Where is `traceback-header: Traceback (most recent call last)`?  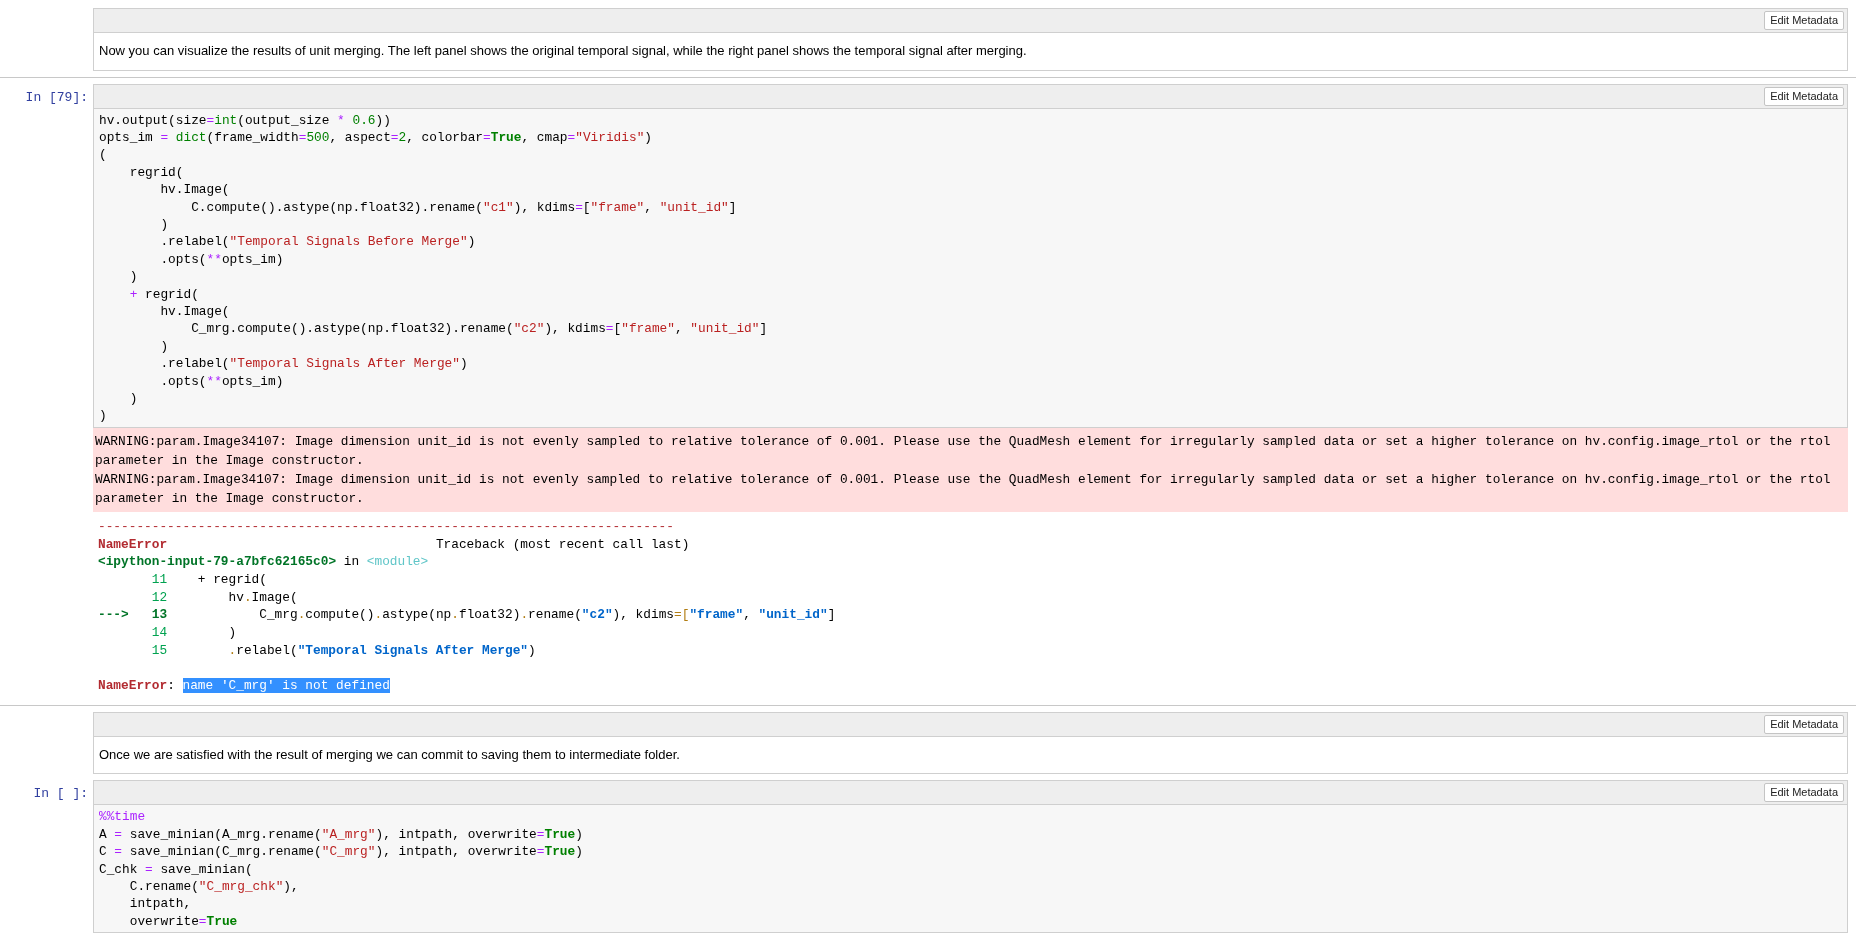 traceback-header: Traceback (most recent call last) is located at coordinates (562, 544).